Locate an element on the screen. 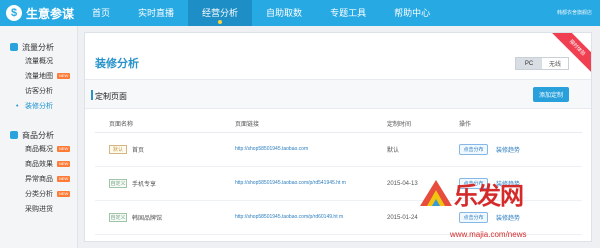 The height and width of the screenshot is (248, 600). page-title: 装修分析 is located at coordinates (117, 64).